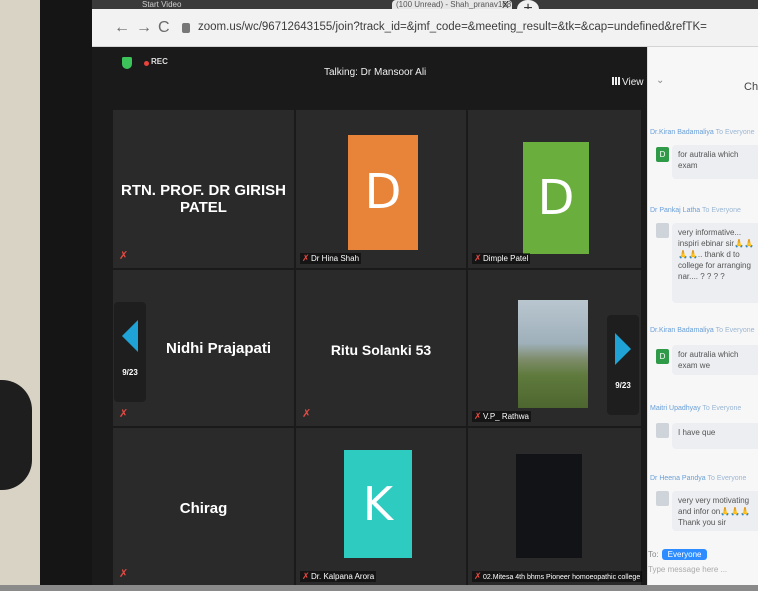 The width and height of the screenshot is (758, 591). I want to click on arrow-left-icon, so click(130, 336).